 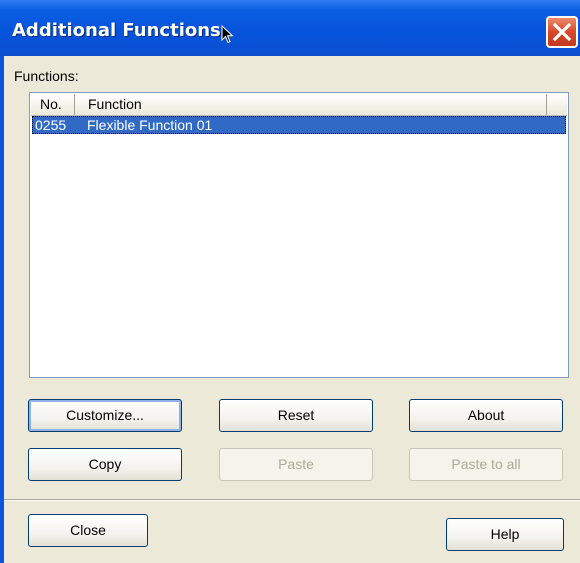 I want to click on window-title: Additional Functions, so click(x=116, y=30).